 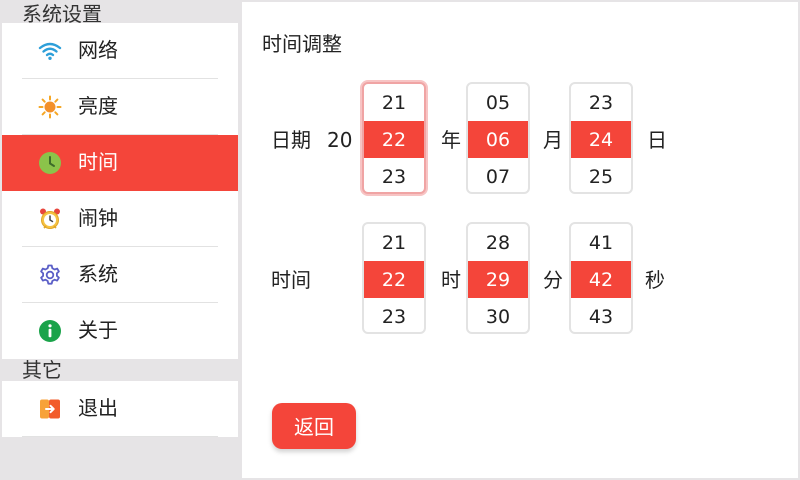 What do you see at coordinates (98, 162) in the screenshot?
I see `sidebar-item-label: 时间` at bounding box center [98, 162].